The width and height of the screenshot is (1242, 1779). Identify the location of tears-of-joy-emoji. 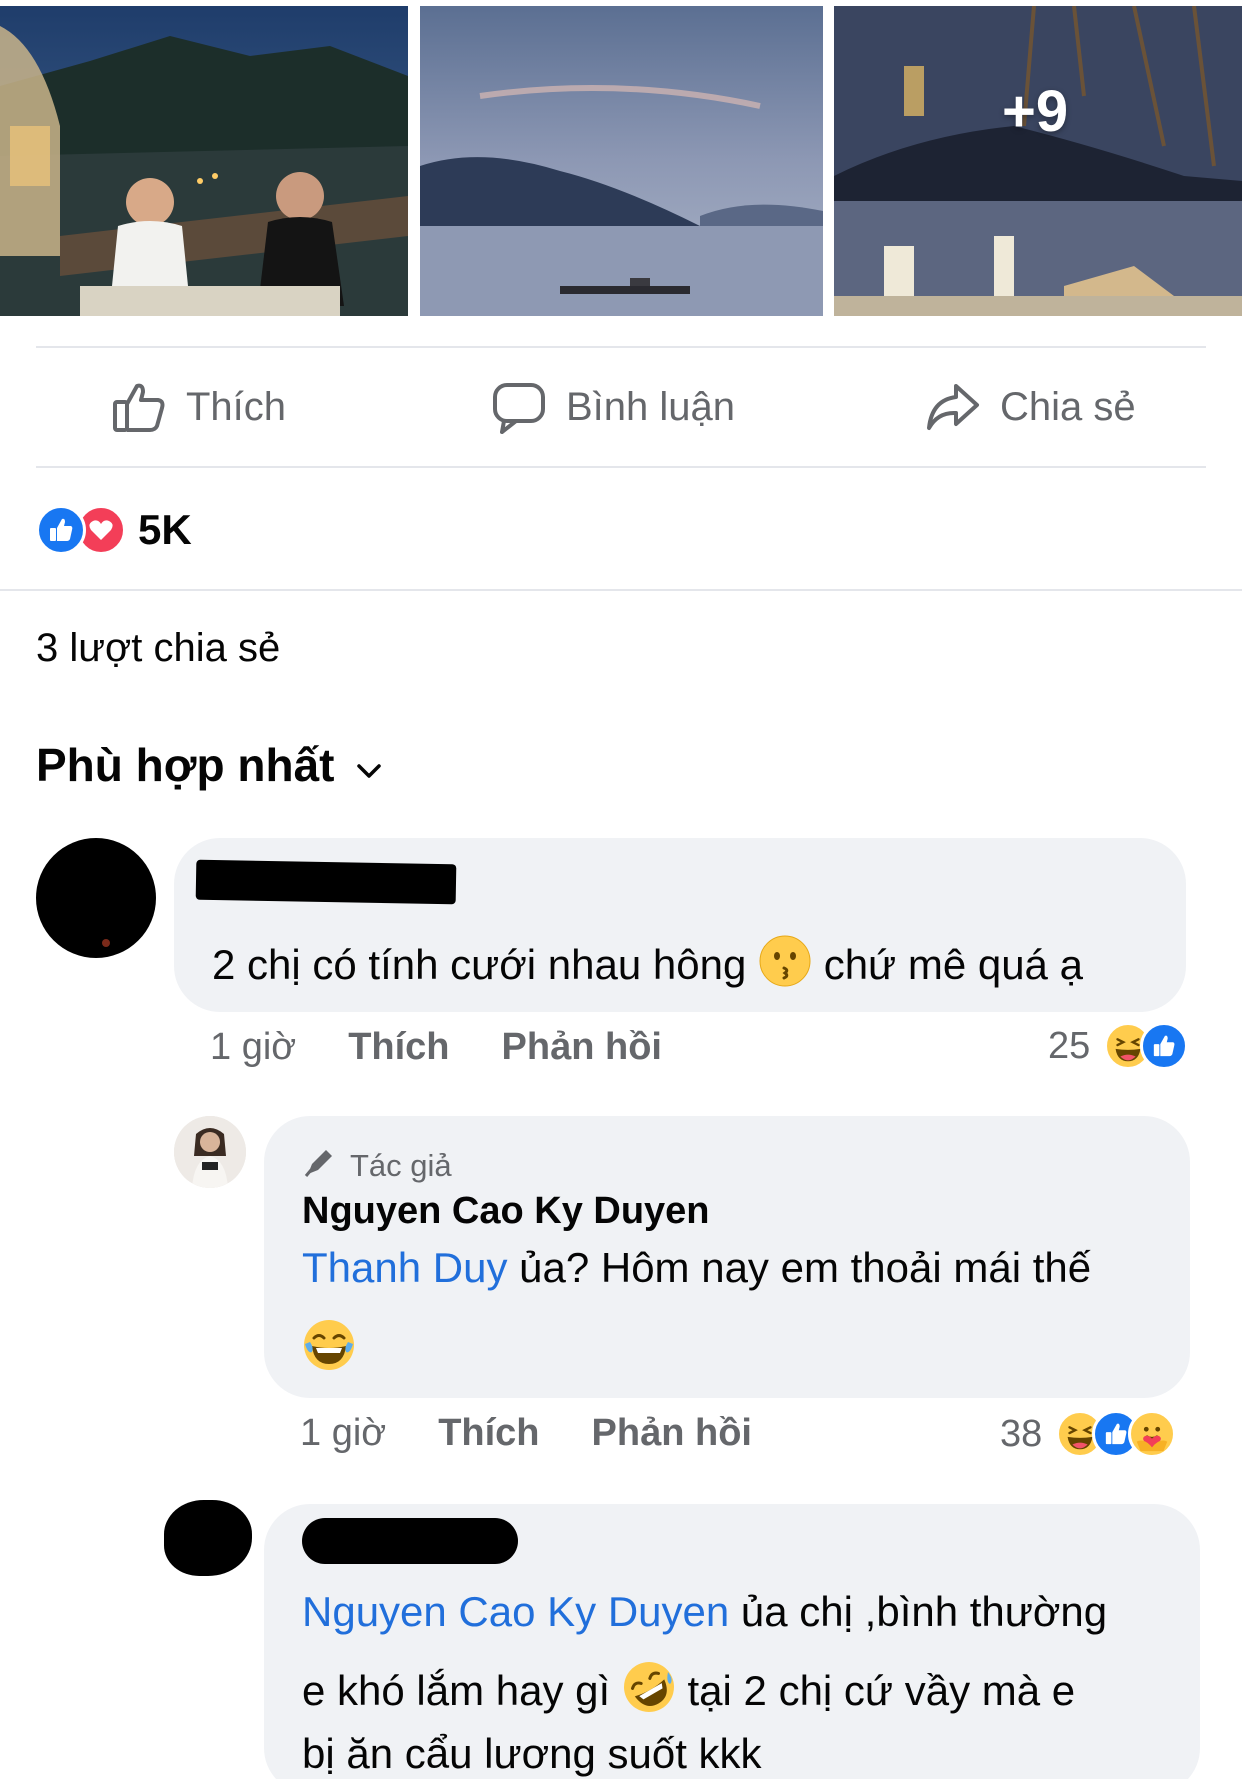
(329, 1352).